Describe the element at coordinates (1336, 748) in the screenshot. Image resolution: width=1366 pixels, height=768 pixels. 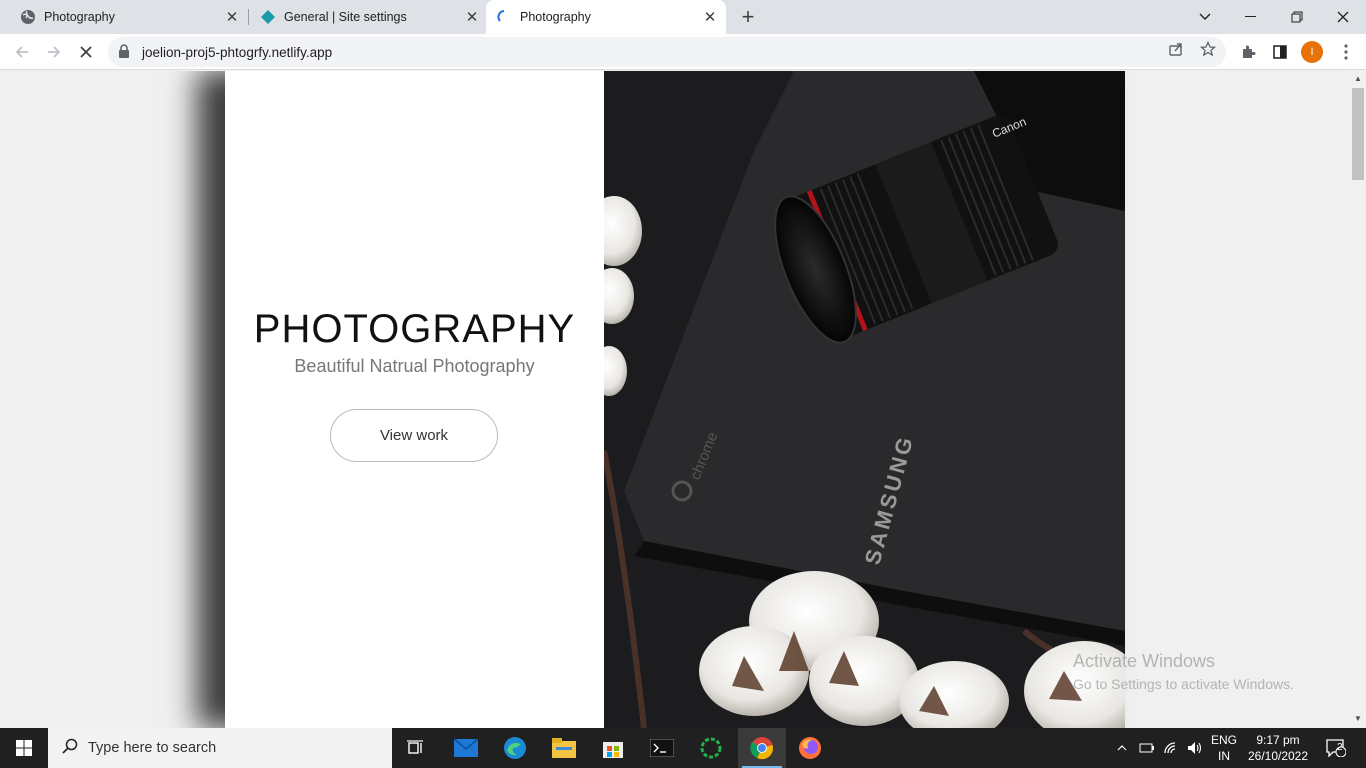
I see `action-center-icon: 2` at that location.